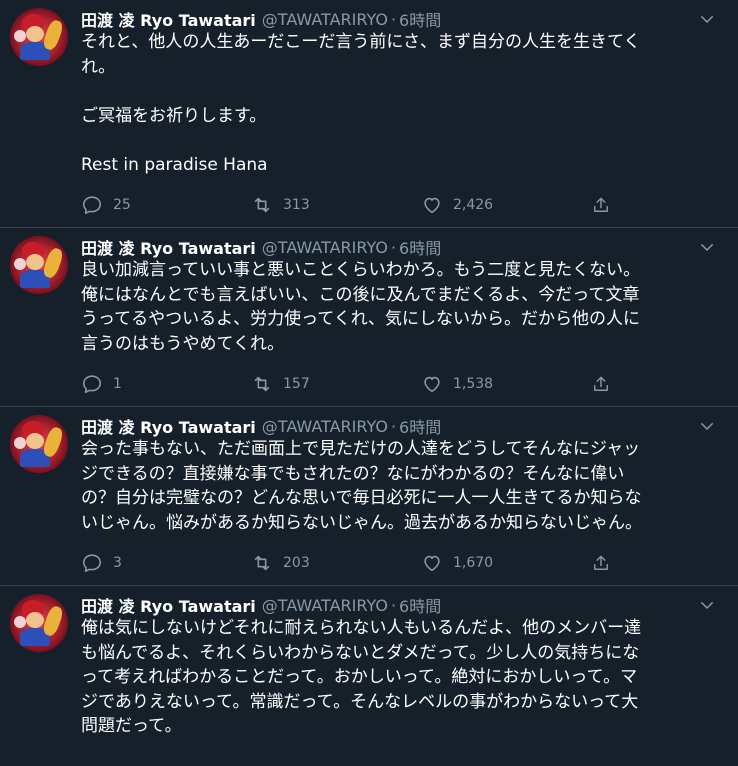 Image resolution: width=738 pixels, height=766 pixels. I want to click on reply-button: 1, so click(166, 384).